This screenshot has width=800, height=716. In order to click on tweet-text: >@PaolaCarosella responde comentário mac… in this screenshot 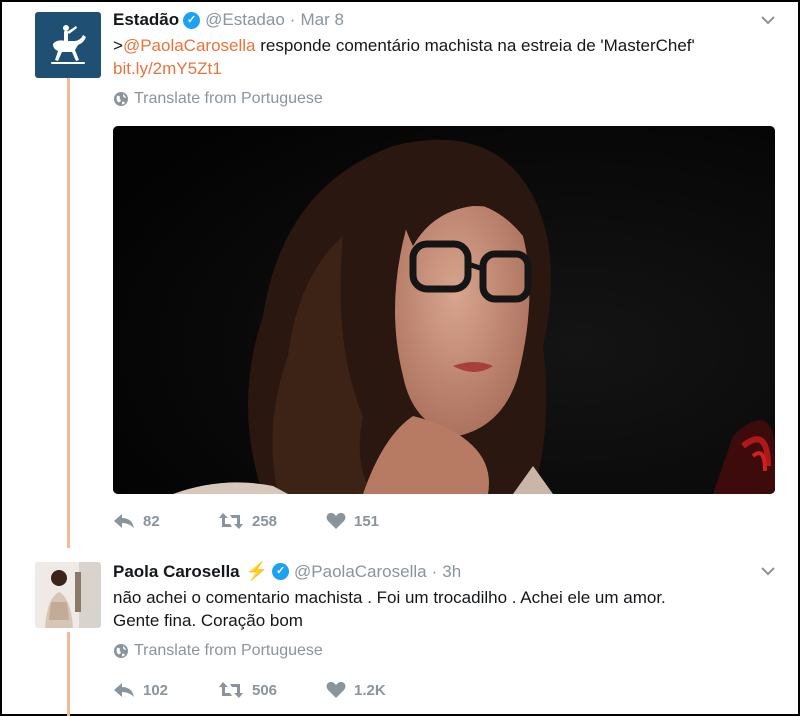, I will do `click(443, 57)`.